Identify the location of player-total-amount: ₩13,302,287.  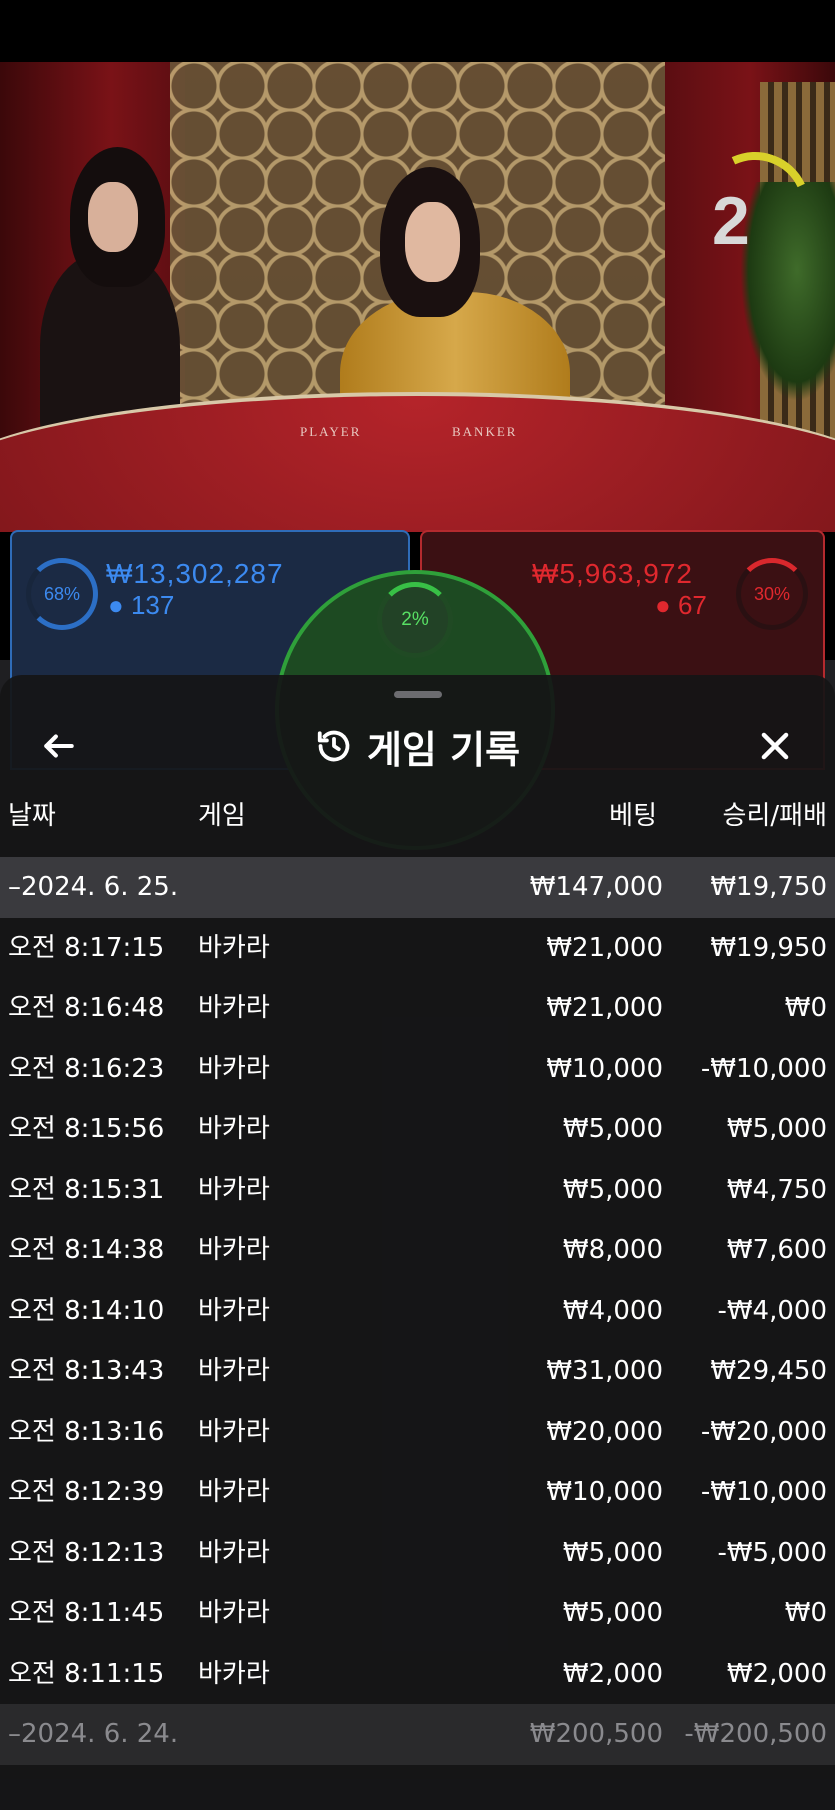
(195, 573).